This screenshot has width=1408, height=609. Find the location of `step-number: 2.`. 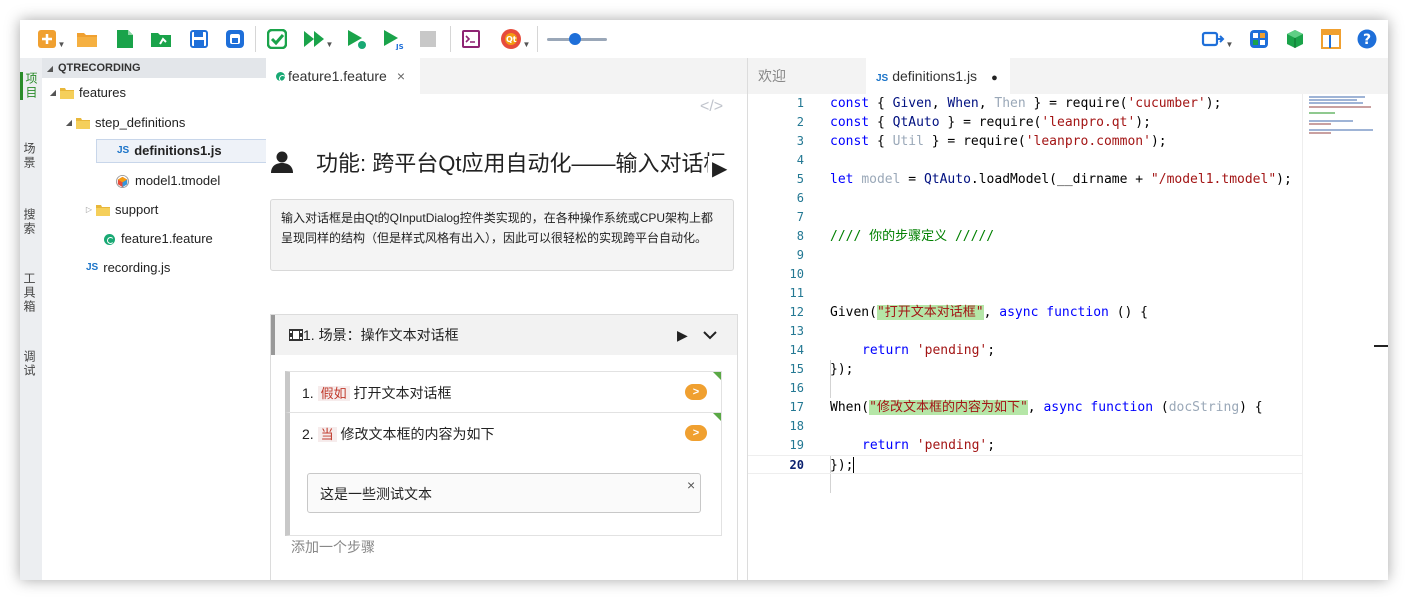

step-number: 2. is located at coordinates (308, 434).